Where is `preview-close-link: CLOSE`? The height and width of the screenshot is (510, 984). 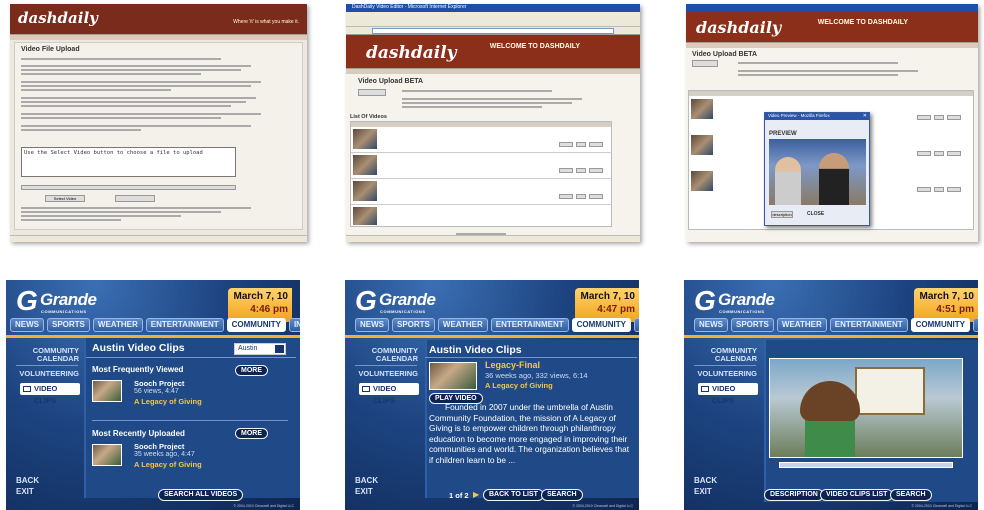 preview-close-link: CLOSE is located at coordinates (815, 214).